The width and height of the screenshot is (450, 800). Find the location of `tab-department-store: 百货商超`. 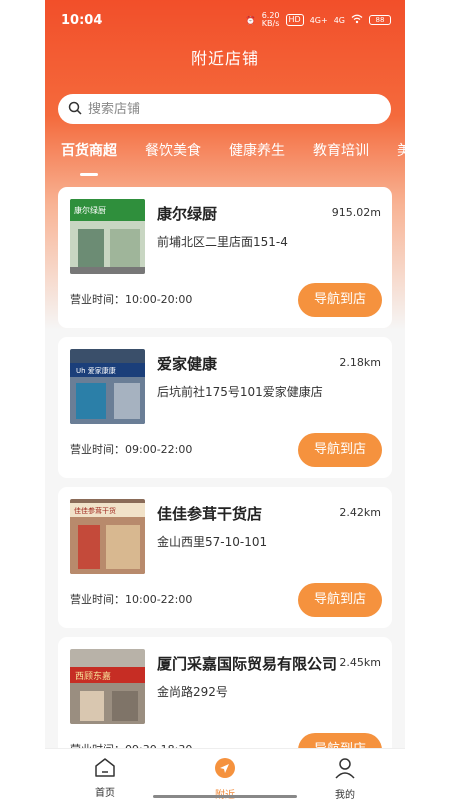

tab-department-store: 百货商超 is located at coordinates (89, 160).